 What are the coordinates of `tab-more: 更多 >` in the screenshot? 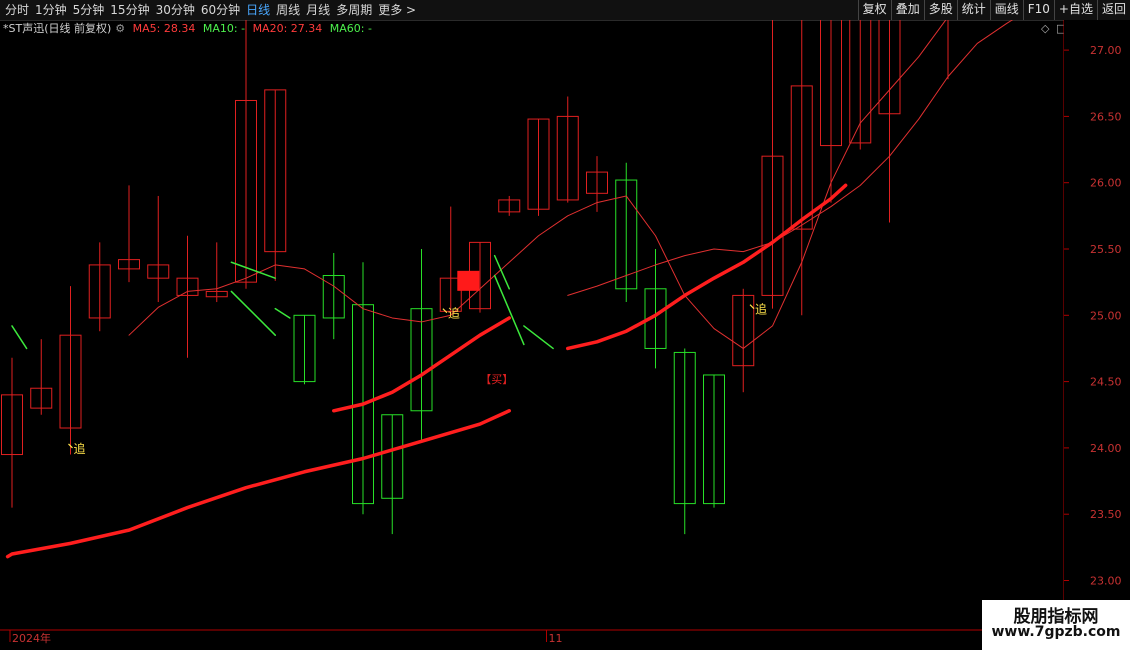 It's located at (397, 10).